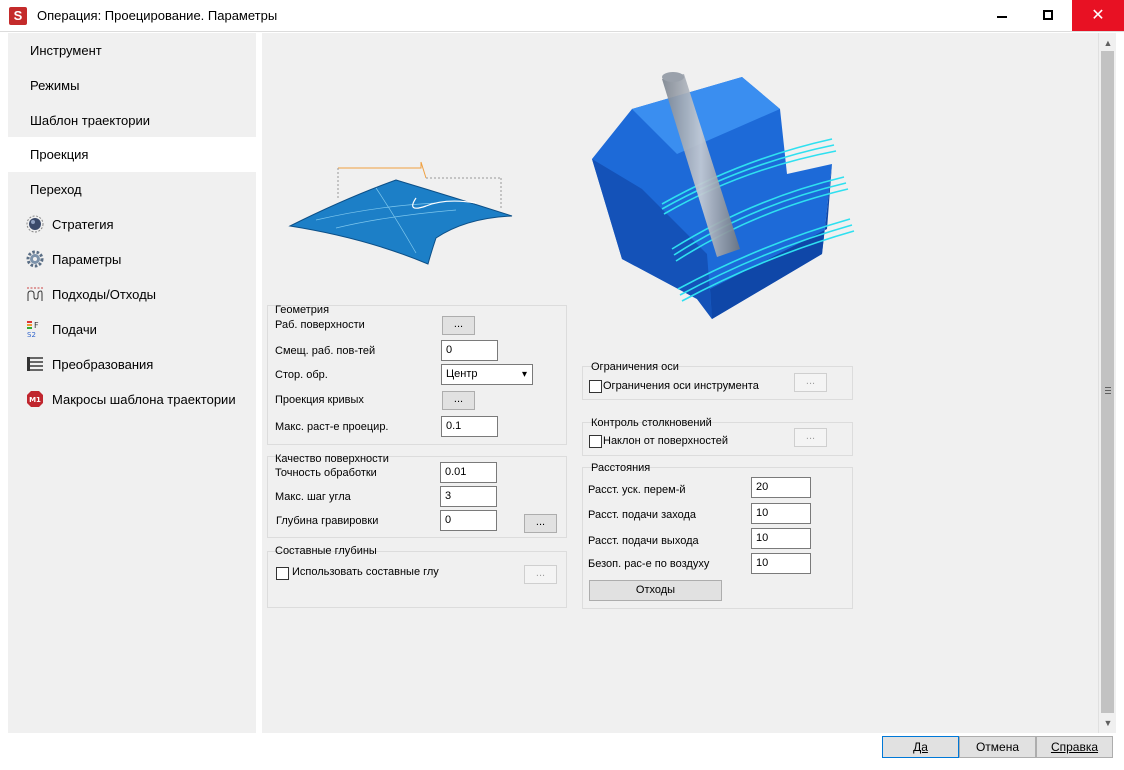 Image resolution: width=1124 pixels, height=770 pixels. What do you see at coordinates (327, 521) in the screenshot?
I see `engrave-depth-label: Глубина гравировки` at bounding box center [327, 521].